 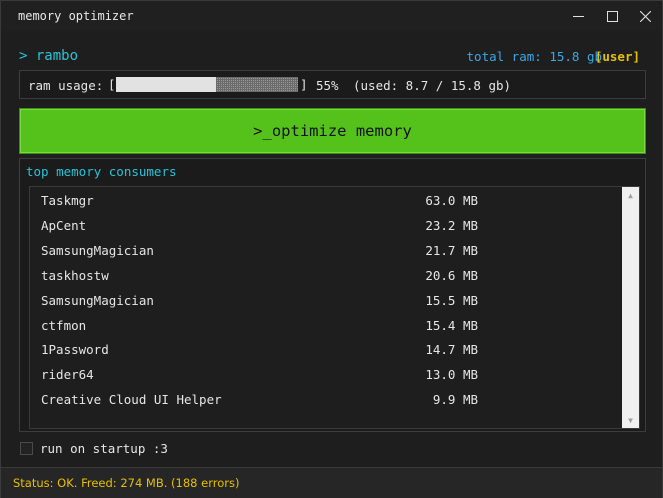 I want to click on ram-usage-label: ram usage:, so click(x=66, y=85).